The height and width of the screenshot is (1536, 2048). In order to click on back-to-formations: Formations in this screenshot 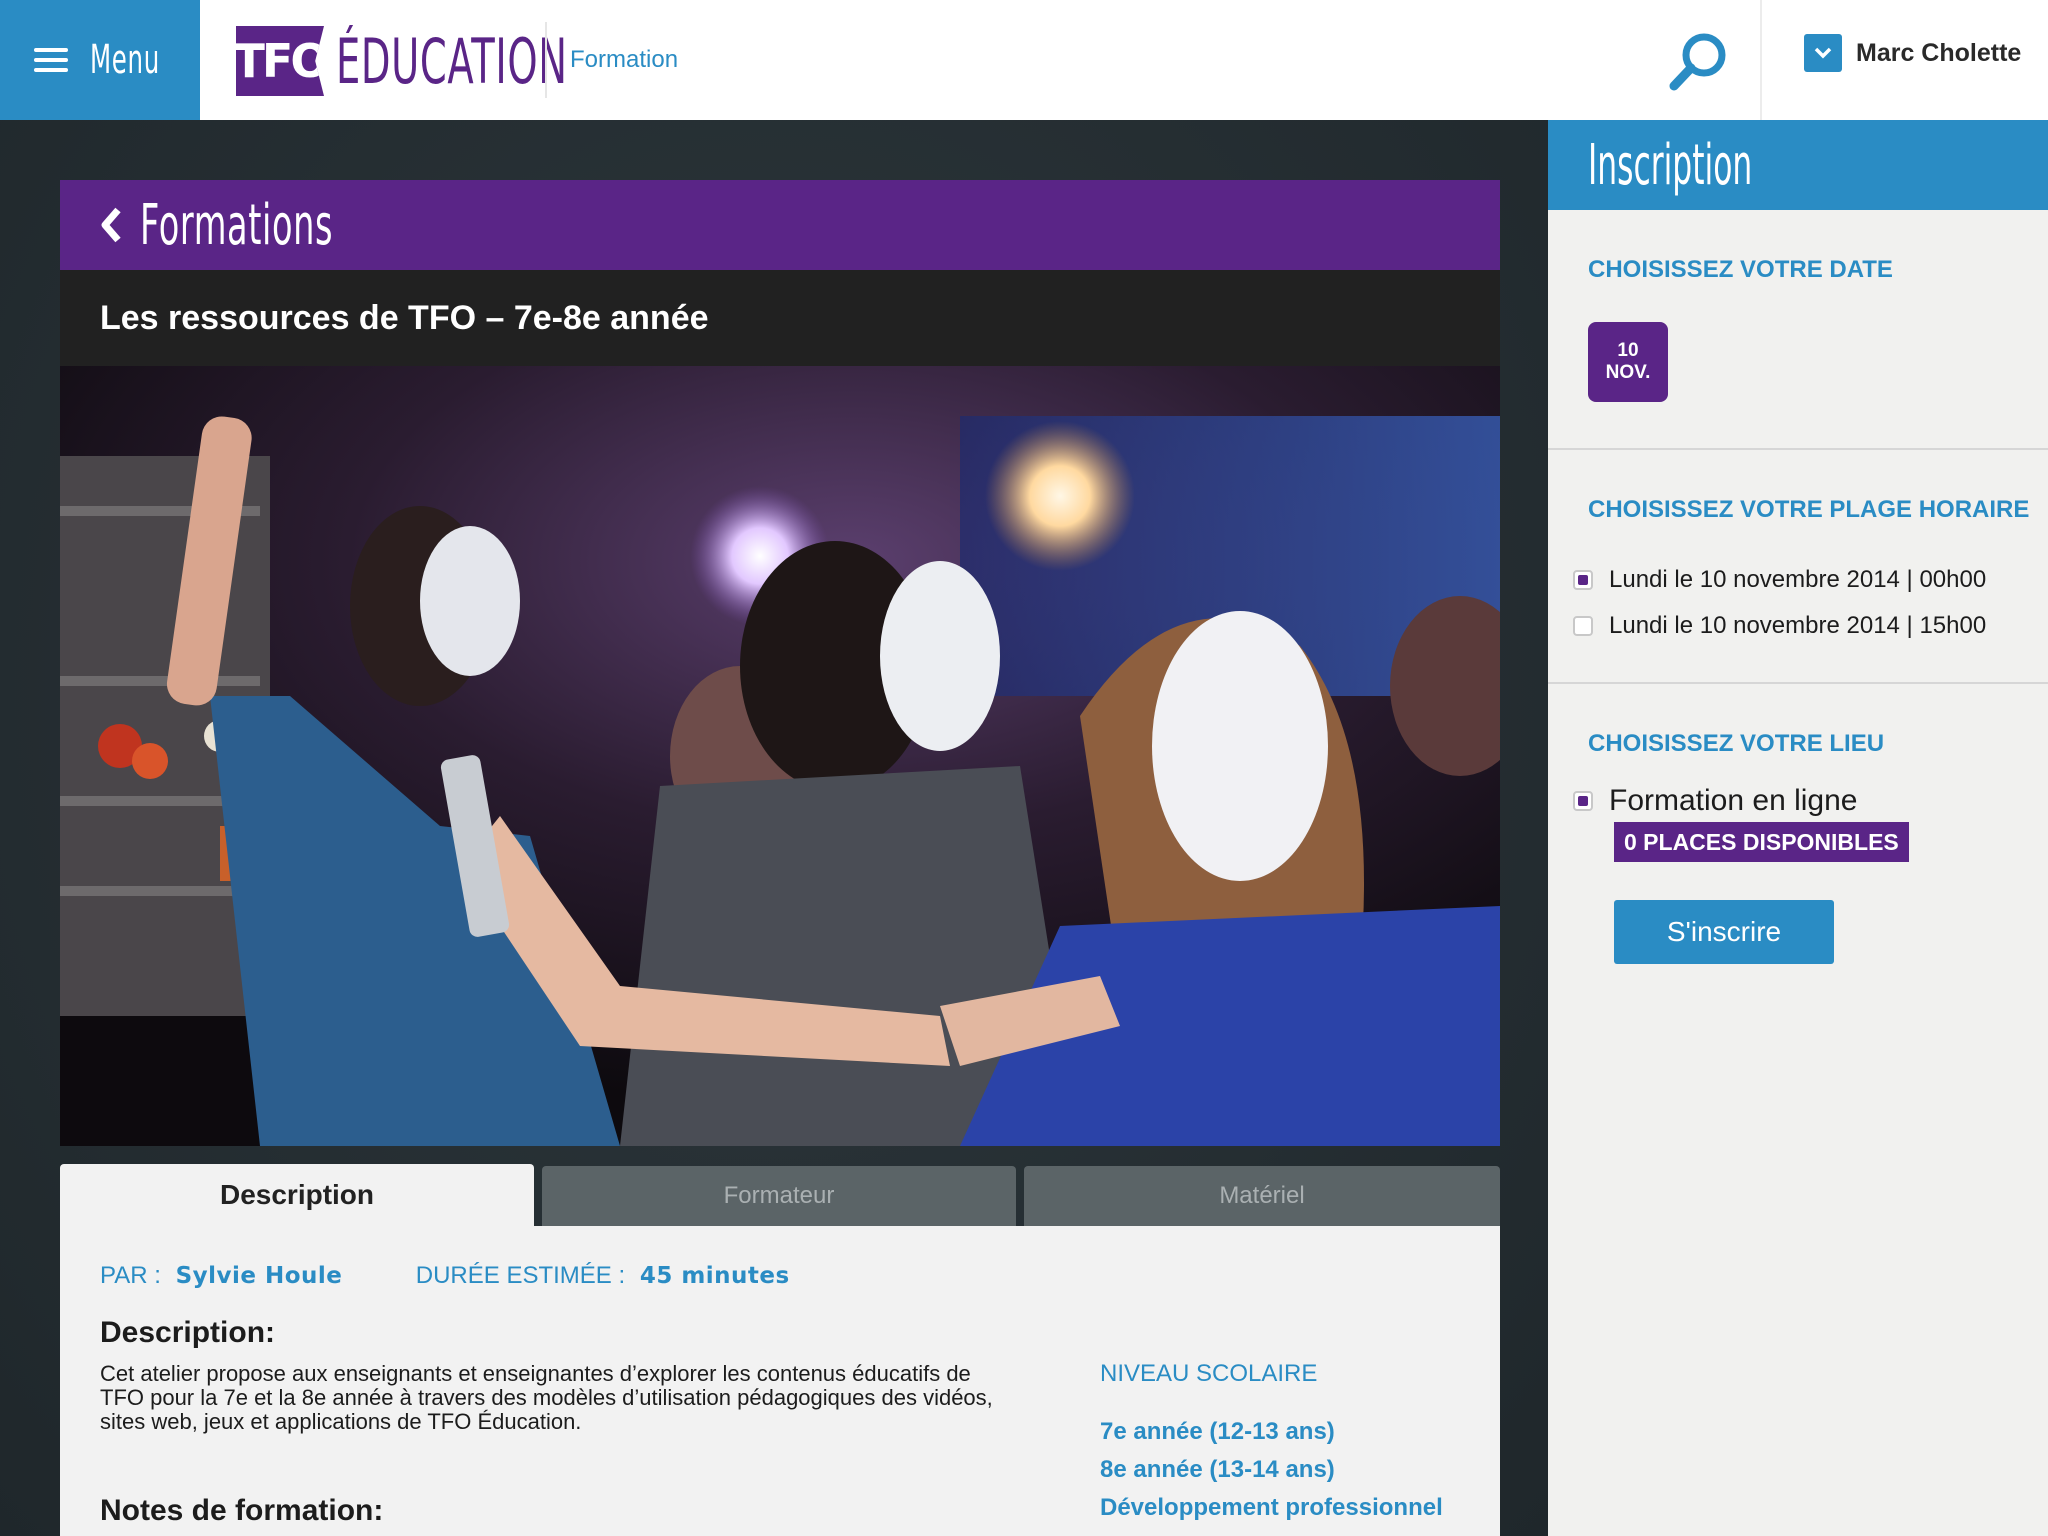, I will do `click(780, 225)`.